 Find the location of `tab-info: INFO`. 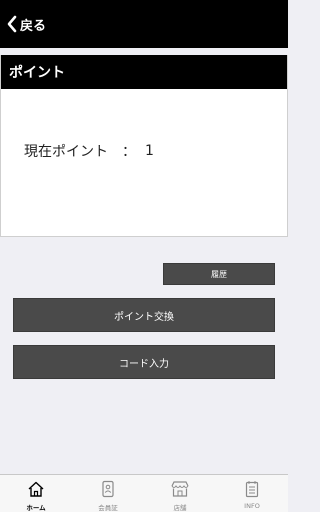

tab-info: INFO is located at coordinates (252, 493).